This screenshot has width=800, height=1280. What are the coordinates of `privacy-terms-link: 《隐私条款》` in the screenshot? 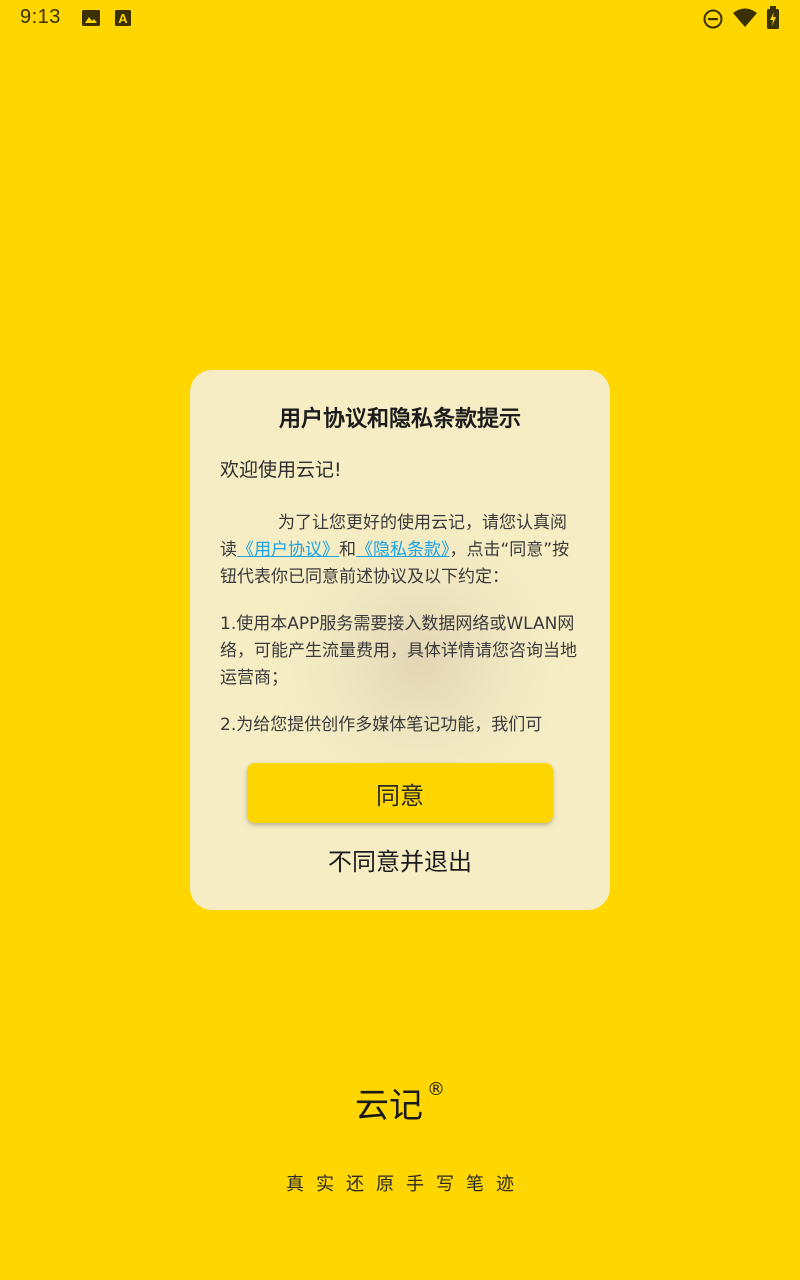 It's located at (403, 550).